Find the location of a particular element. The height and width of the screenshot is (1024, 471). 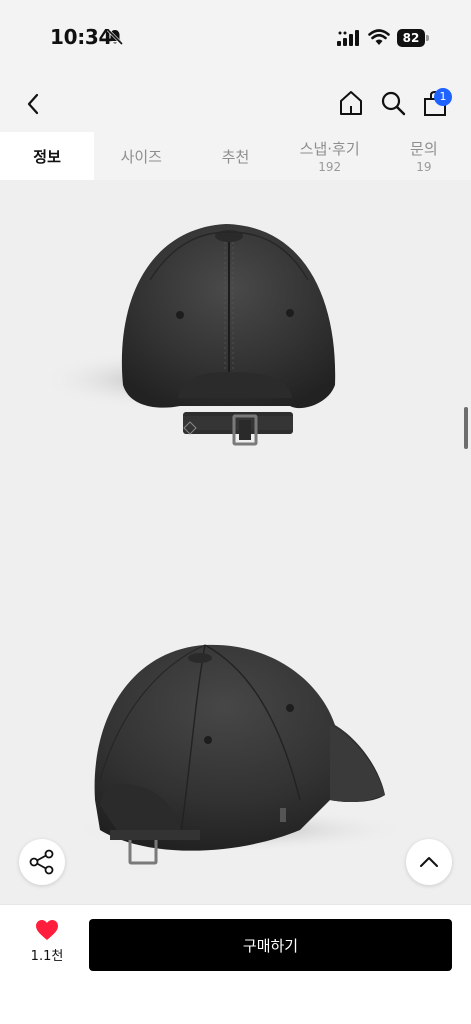

tab-info: 정보 is located at coordinates (47, 156).